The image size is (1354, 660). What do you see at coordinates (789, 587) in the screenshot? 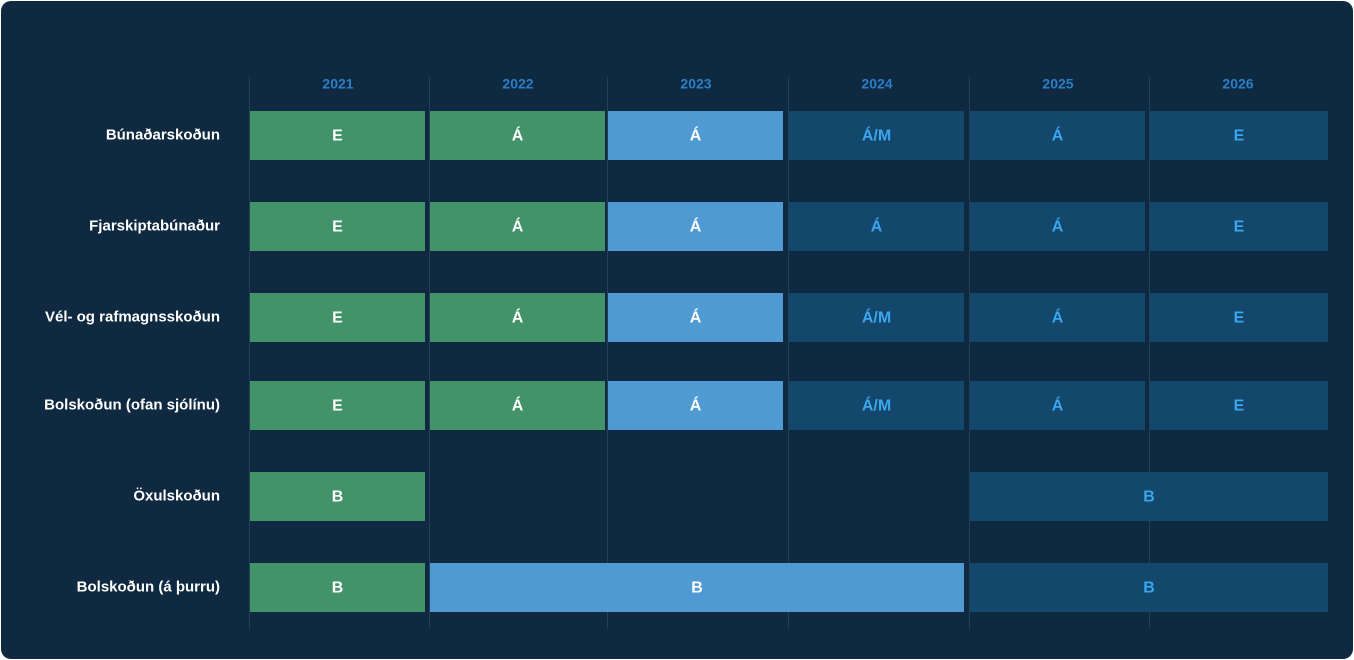
I see `timeline-row: BBB` at bounding box center [789, 587].